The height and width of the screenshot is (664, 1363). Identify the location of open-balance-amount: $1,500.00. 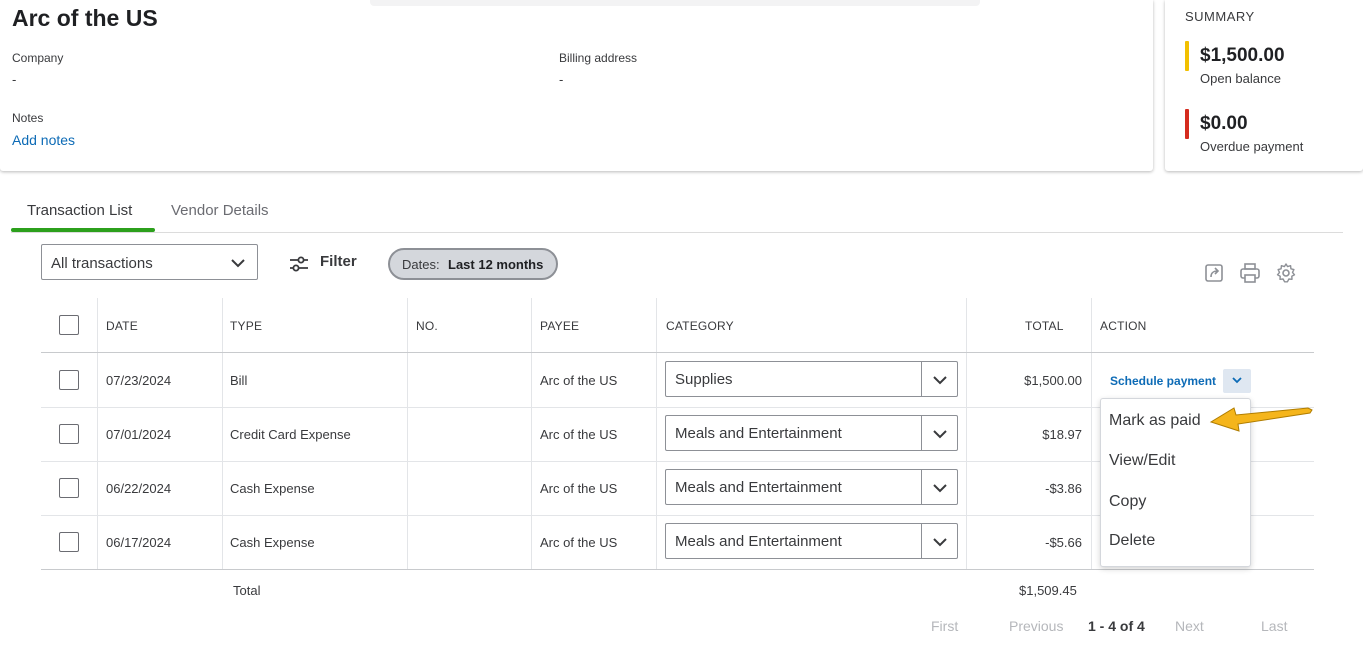
(1242, 55).